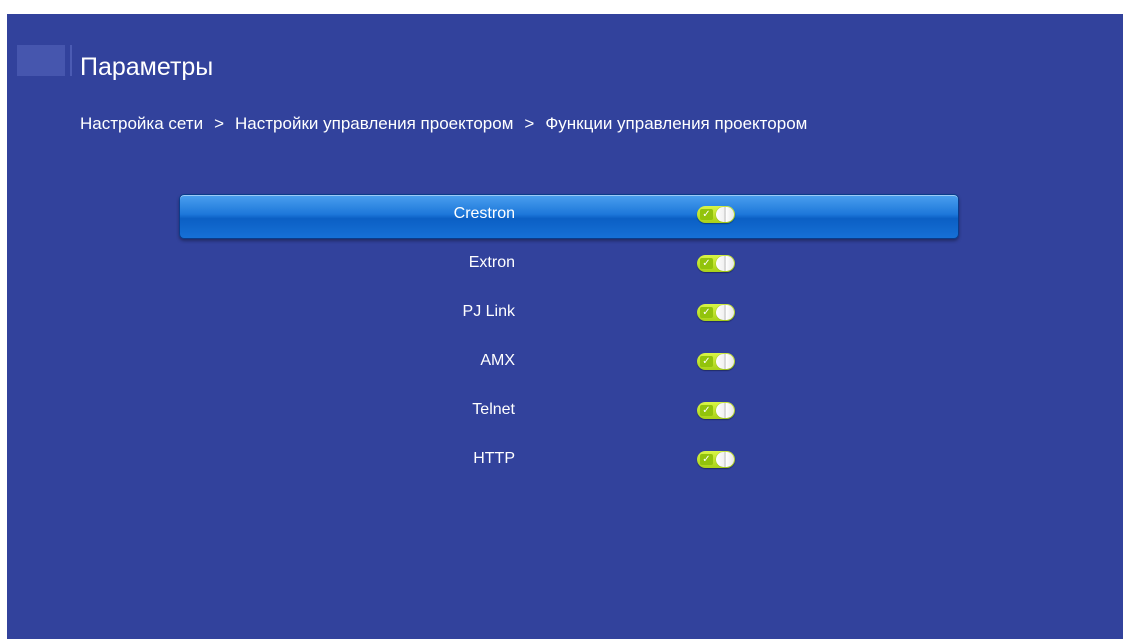  What do you see at coordinates (484, 213) in the screenshot?
I see `menu-row-label: Crestron` at bounding box center [484, 213].